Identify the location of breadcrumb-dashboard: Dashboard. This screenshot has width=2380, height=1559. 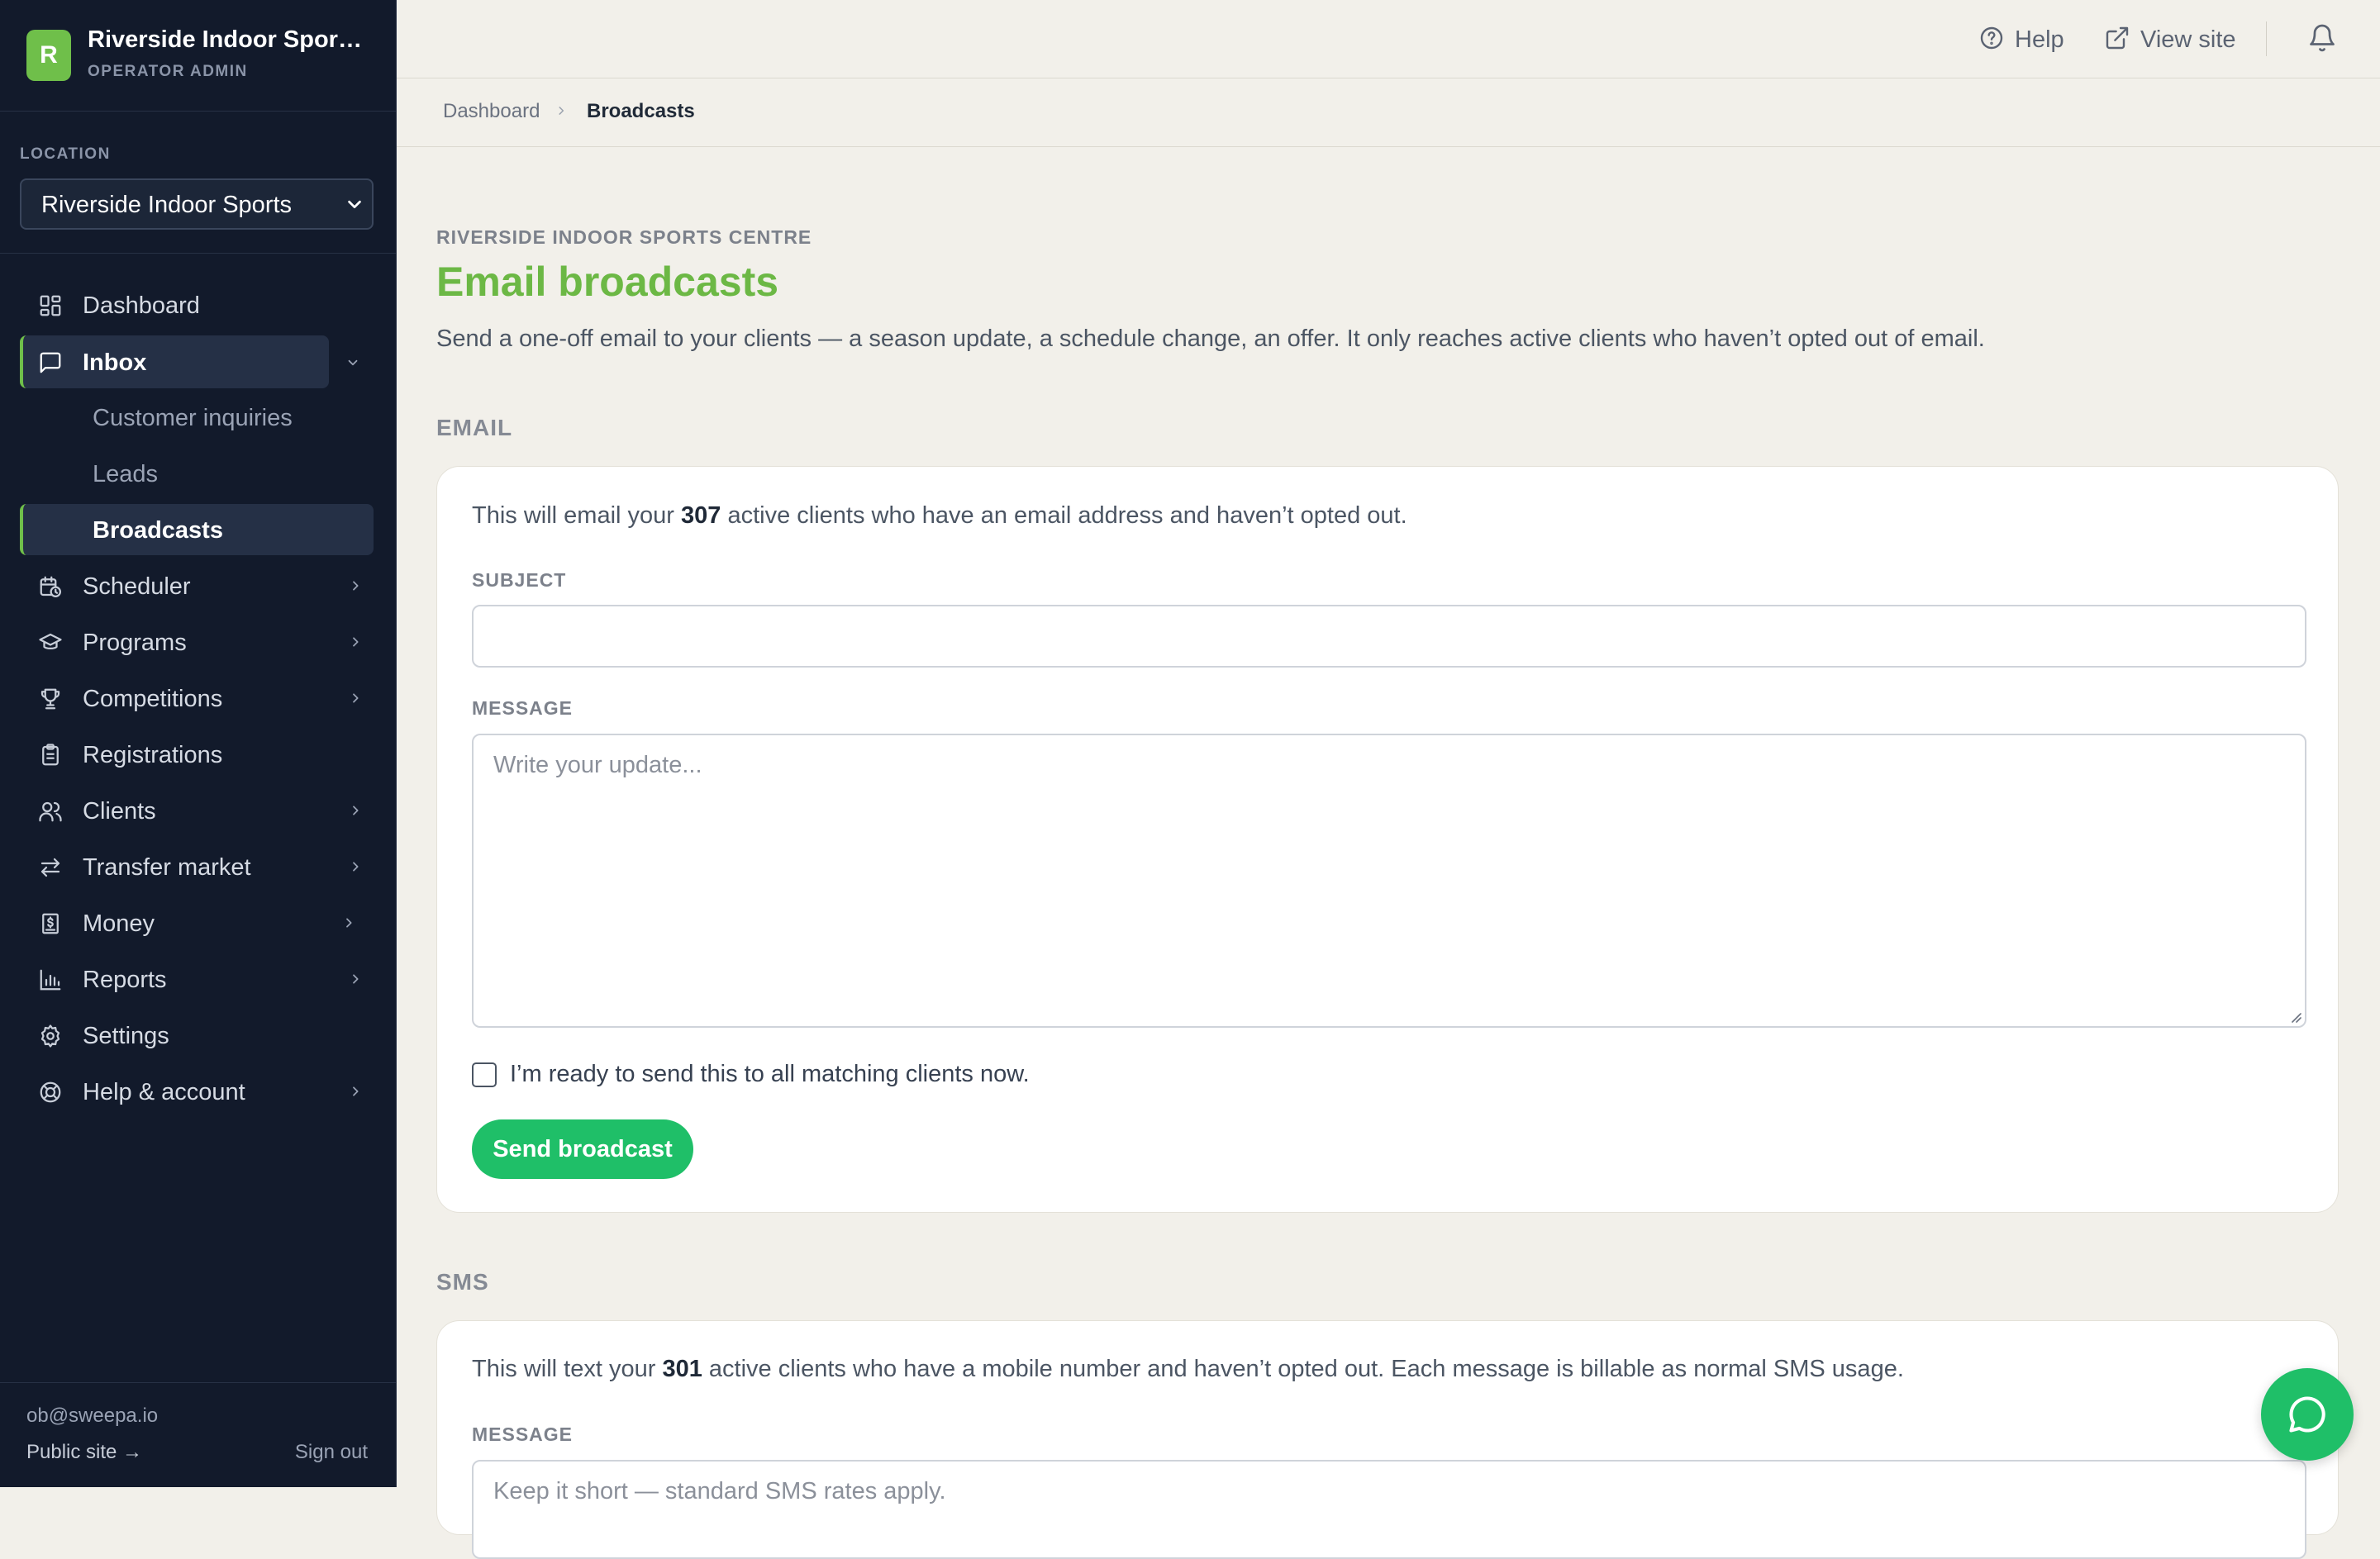
(491, 112).